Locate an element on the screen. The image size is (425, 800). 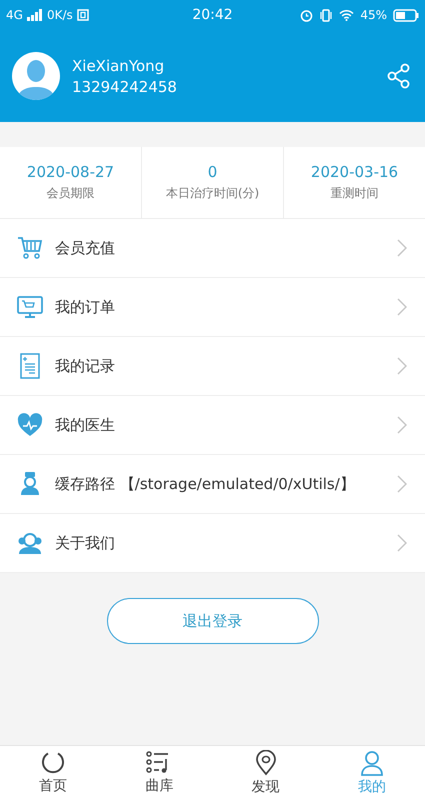
menu-item: 我的记录 is located at coordinates (212, 366).